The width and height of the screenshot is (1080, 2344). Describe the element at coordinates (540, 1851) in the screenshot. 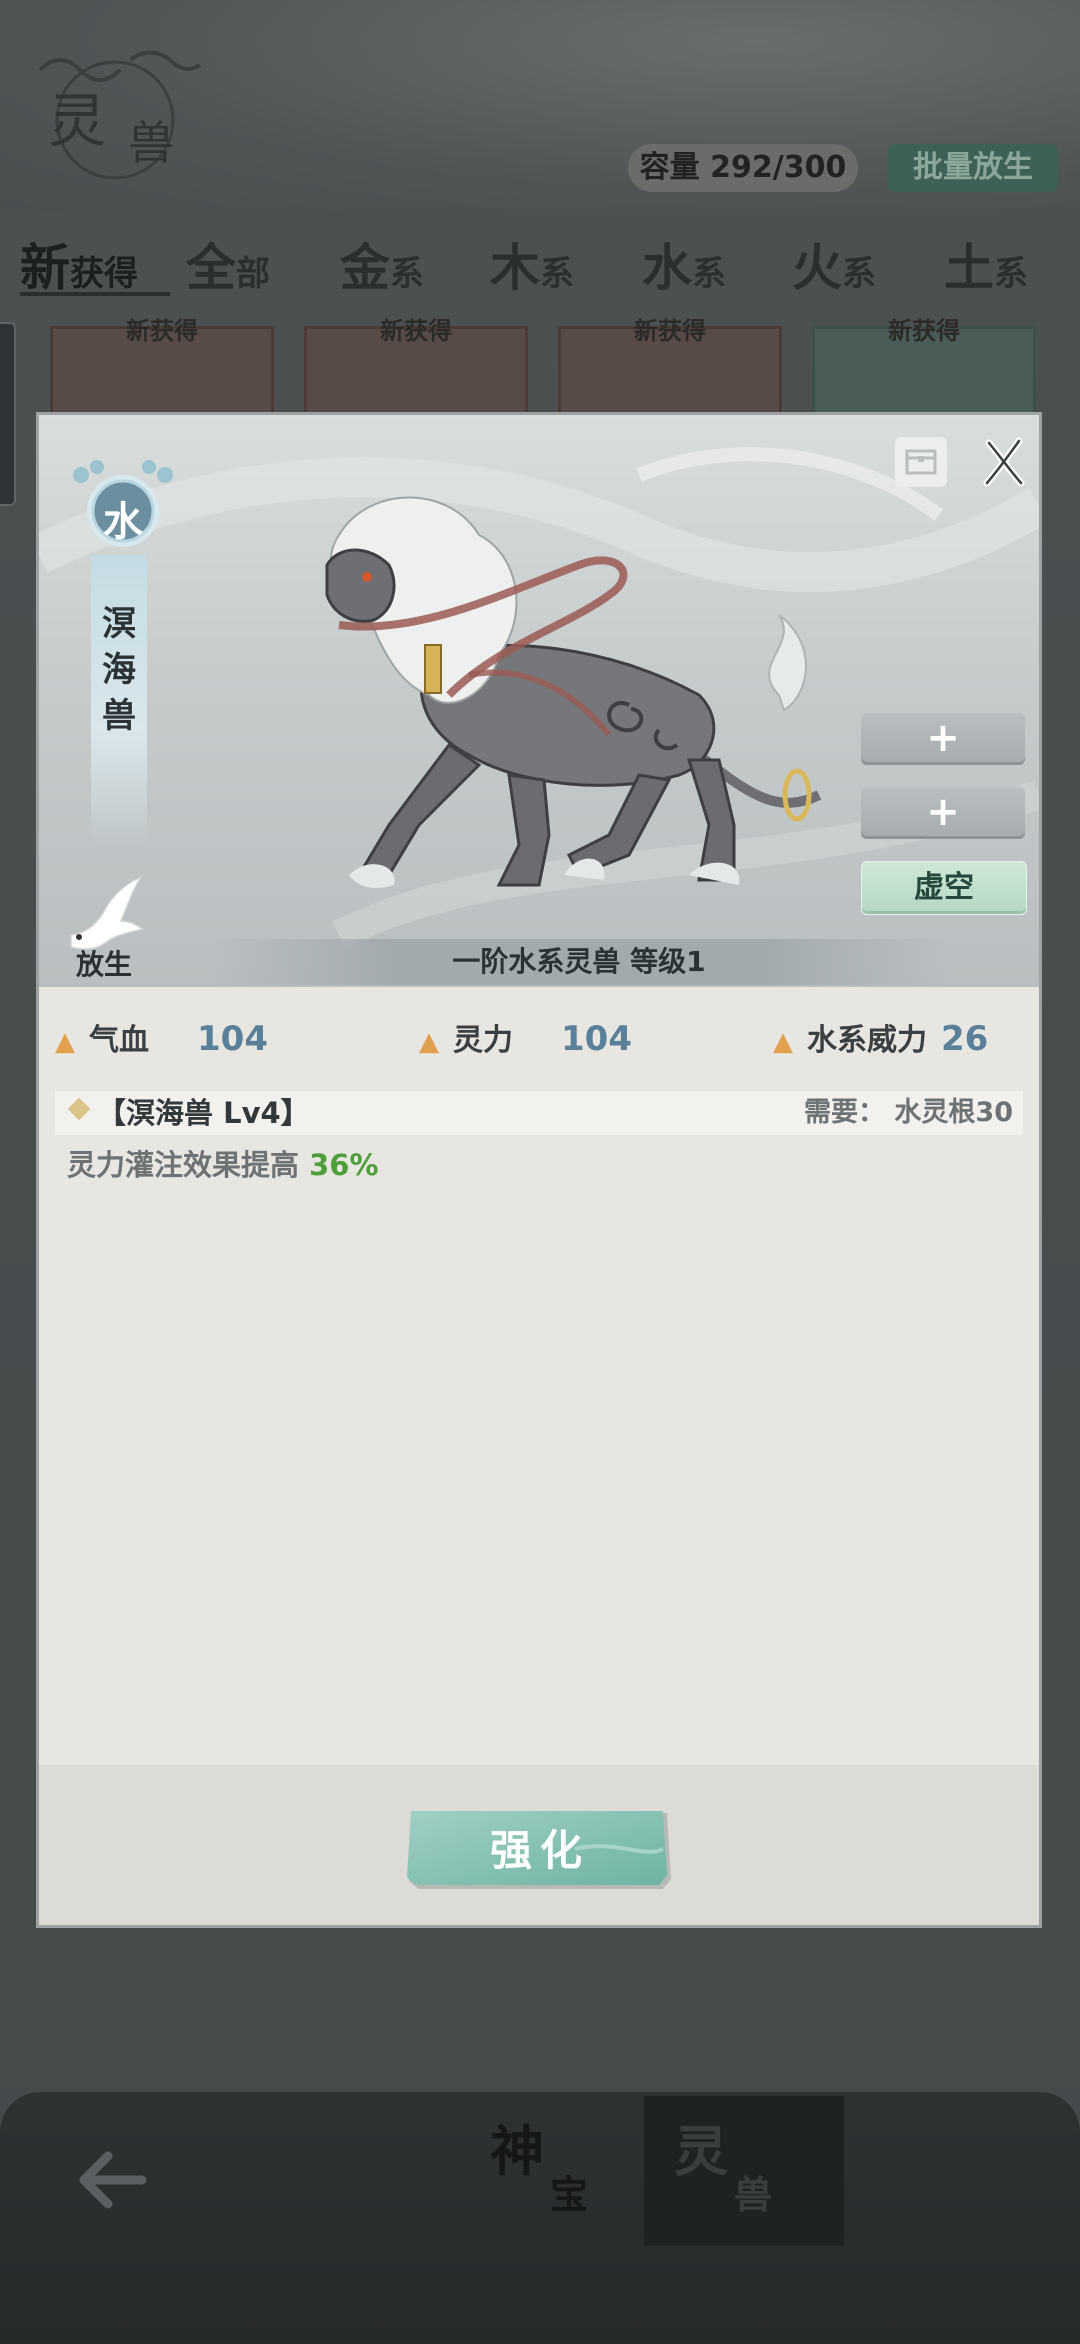

I see `enhance-button: 强化` at that location.